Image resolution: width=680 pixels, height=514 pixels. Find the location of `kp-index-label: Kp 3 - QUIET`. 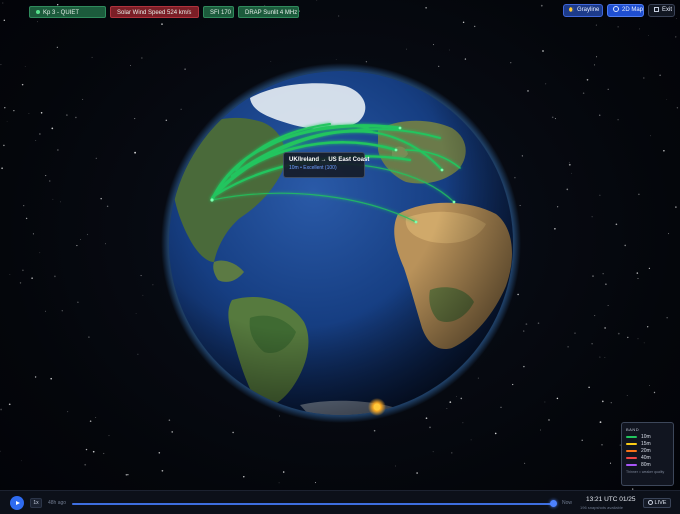

kp-index-label: Kp 3 - QUIET is located at coordinates (61, 13).